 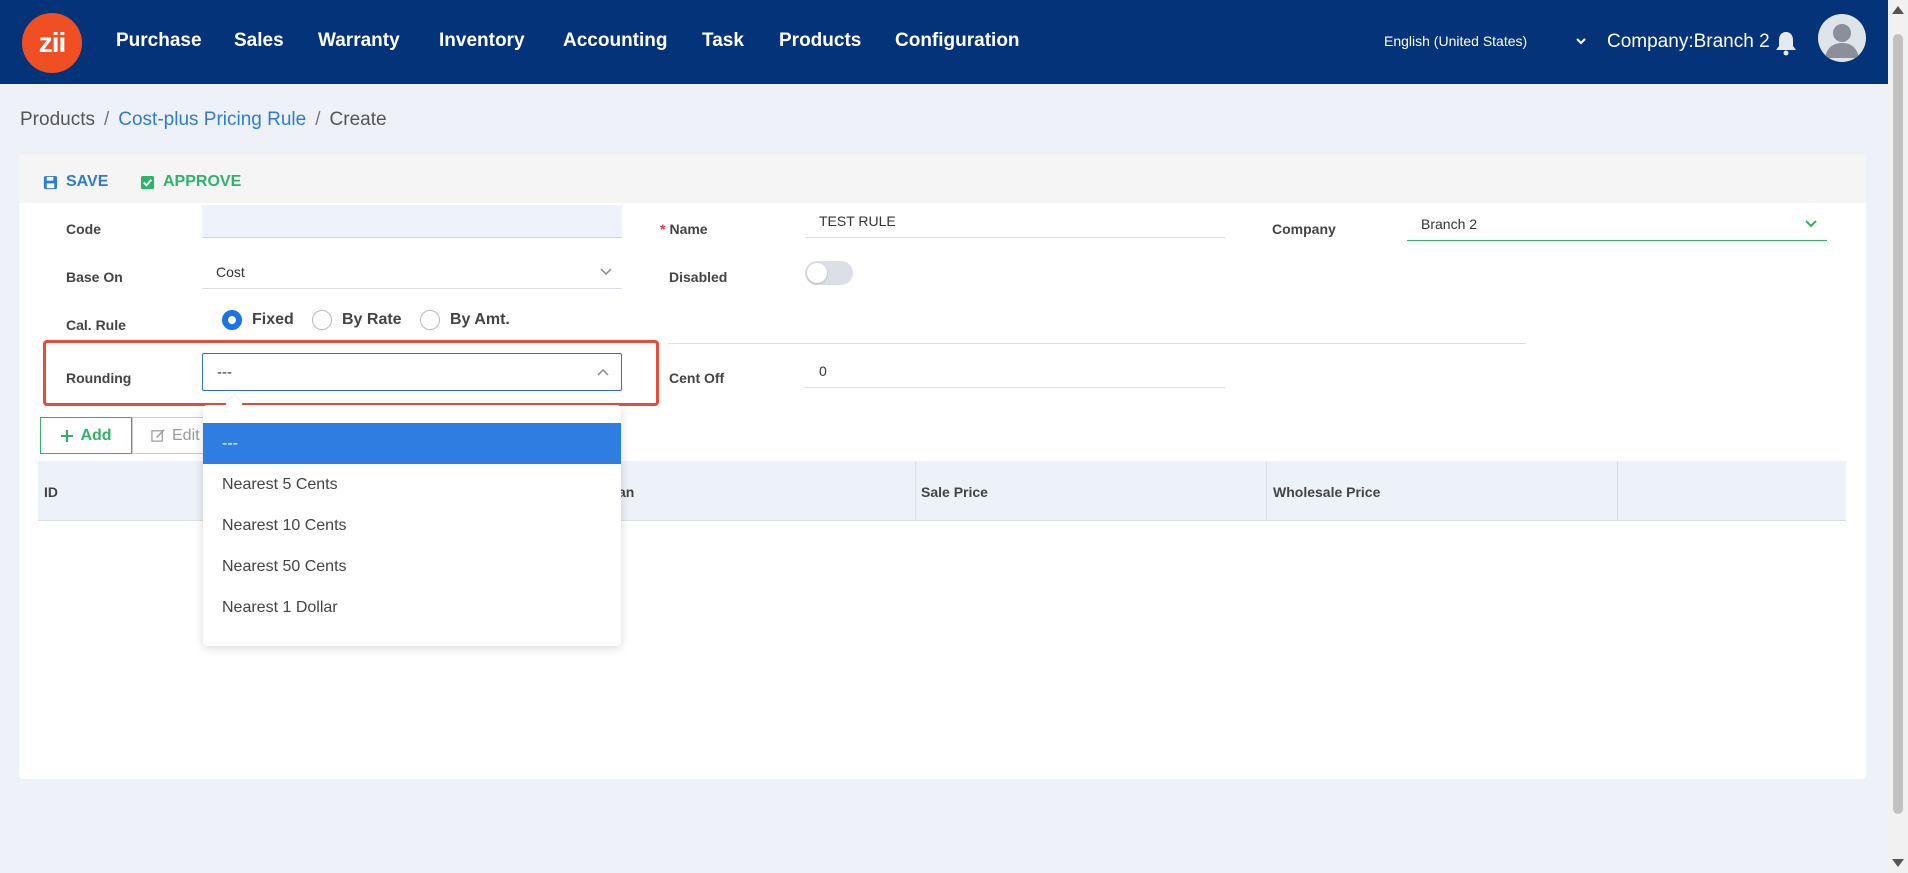 I want to click on column-header-sale-price: Sale Price, so click(x=954, y=492).